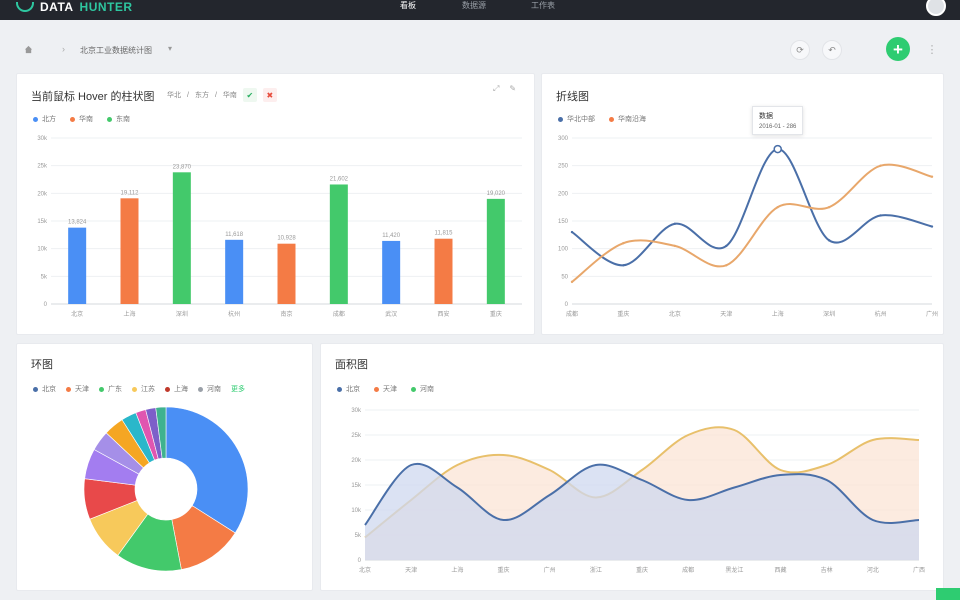  I want to click on x-tick-label: 西安, so click(443, 314).